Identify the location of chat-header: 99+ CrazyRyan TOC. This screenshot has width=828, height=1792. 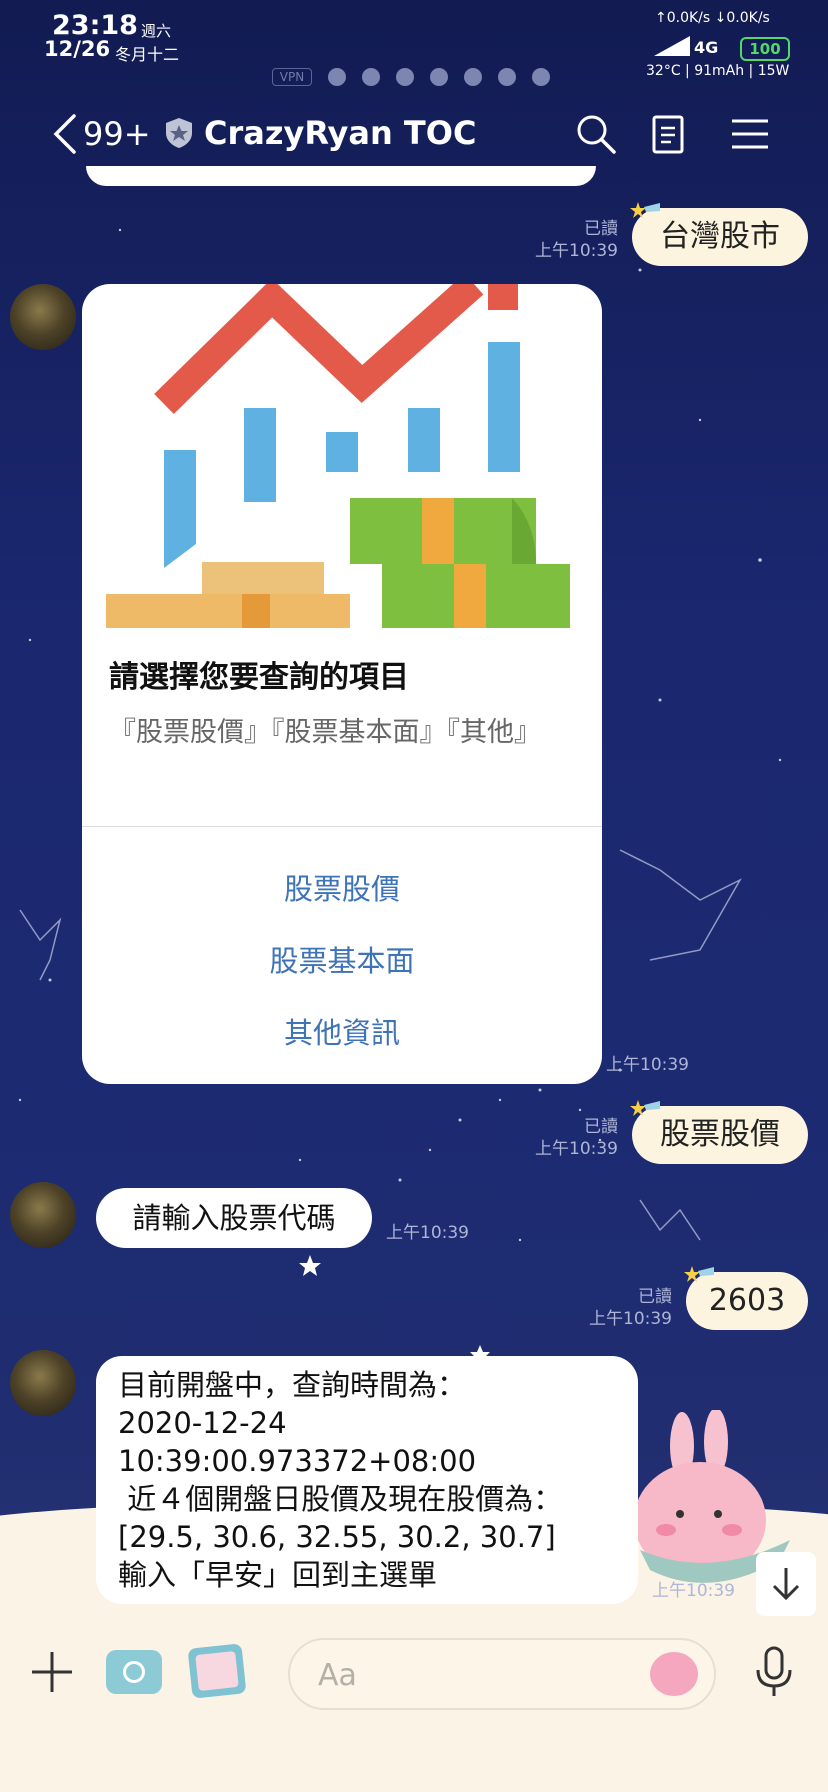
(414, 135).